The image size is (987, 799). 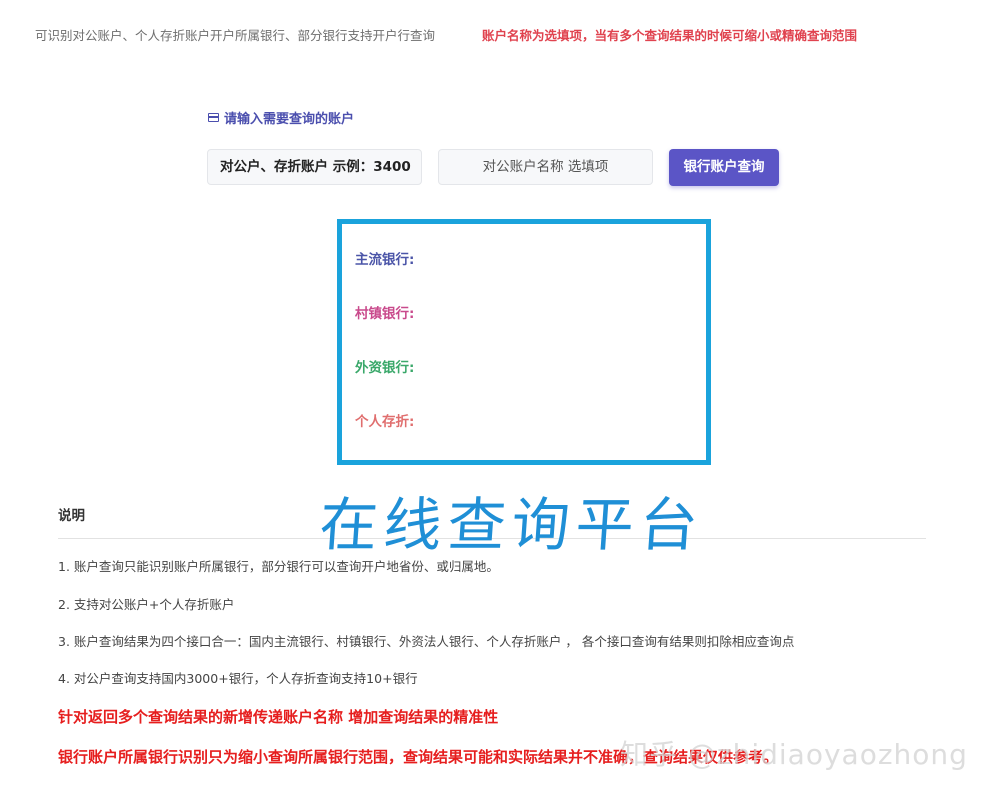 What do you see at coordinates (524, 342) in the screenshot?
I see `results-box: 主流银行: 村镇银行: 外资银行: 个人存折:` at bounding box center [524, 342].